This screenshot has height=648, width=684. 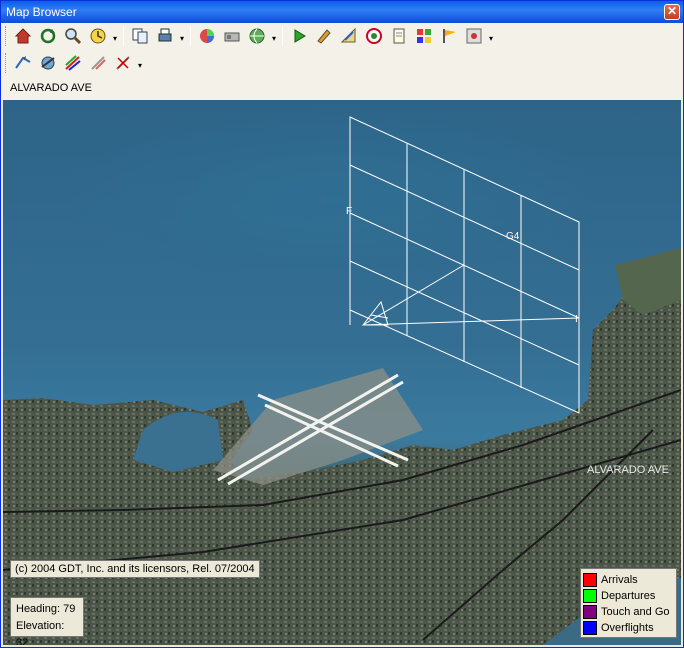 I want to click on toolbar-row-1: ▾ ▾ ▾ ▾, so click(x=250, y=36).